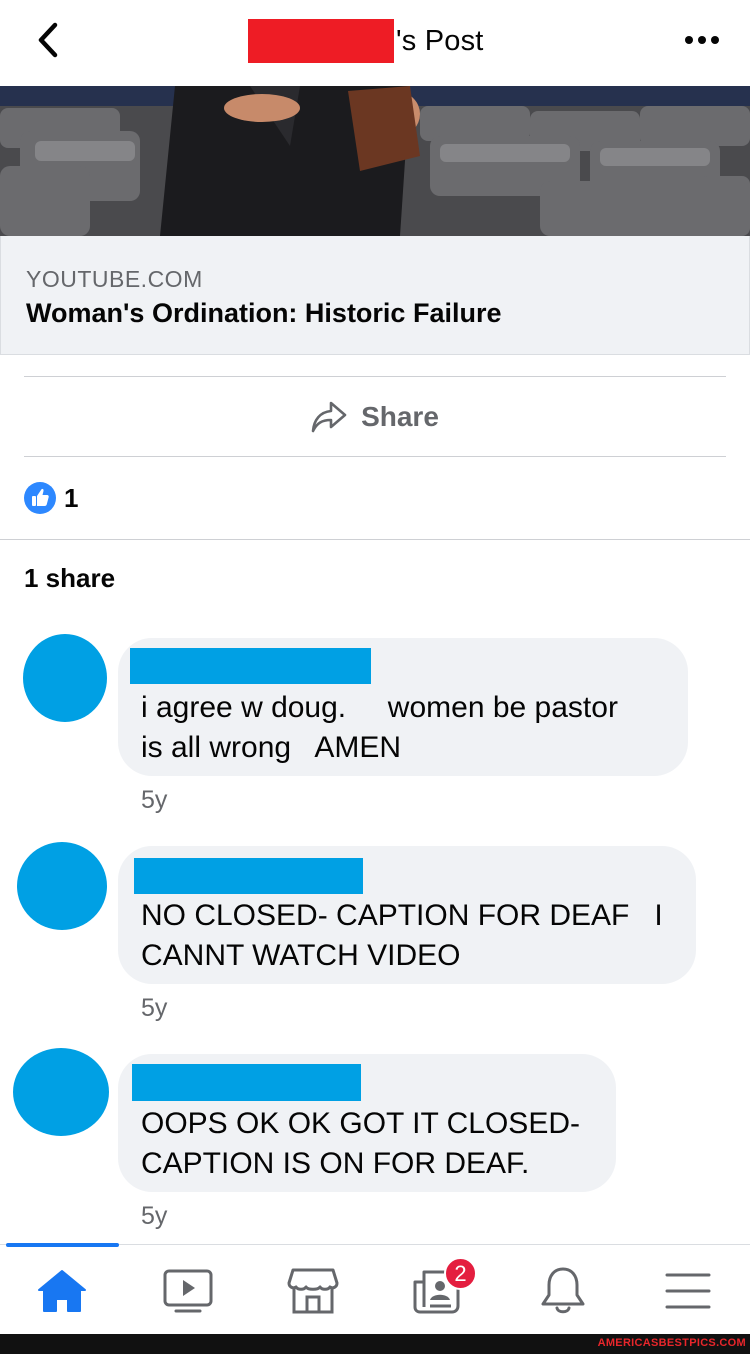 Image resolution: width=750 pixels, height=1354 pixels. Describe the element at coordinates (702, 40) in the screenshot. I see `more-options-icon` at that location.